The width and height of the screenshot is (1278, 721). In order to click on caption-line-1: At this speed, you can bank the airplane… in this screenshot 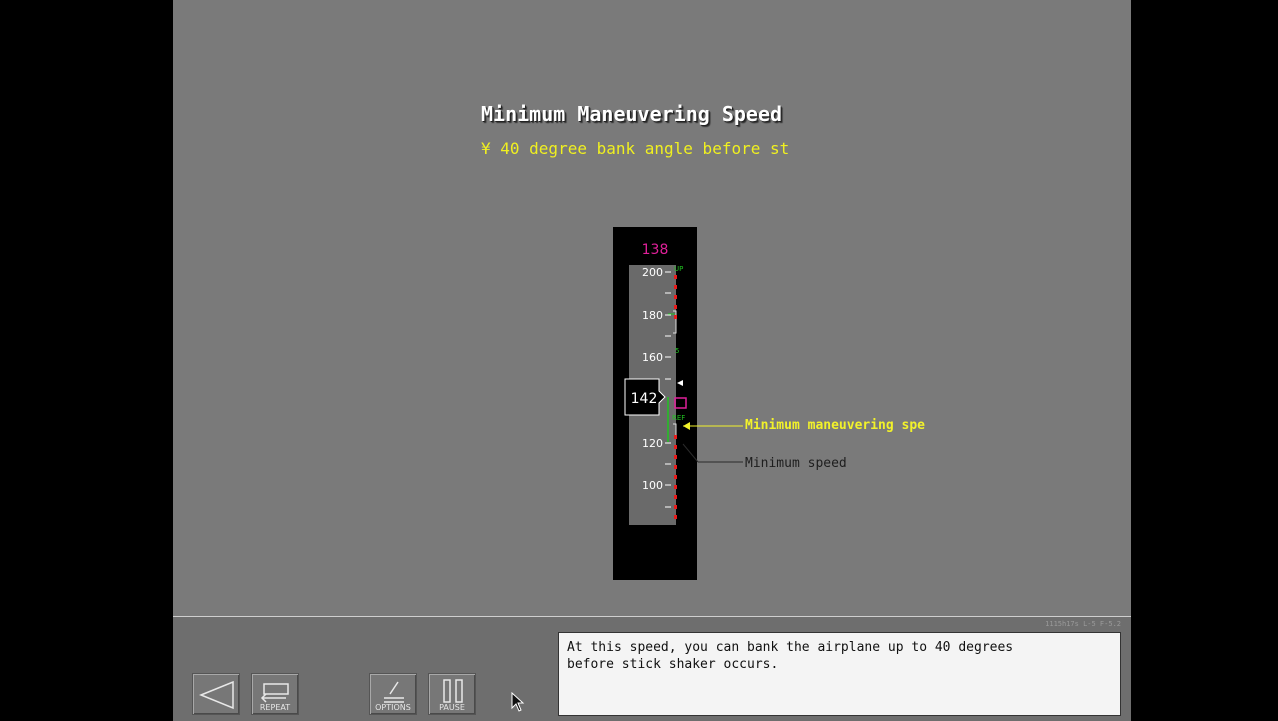, I will do `click(790, 647)`.